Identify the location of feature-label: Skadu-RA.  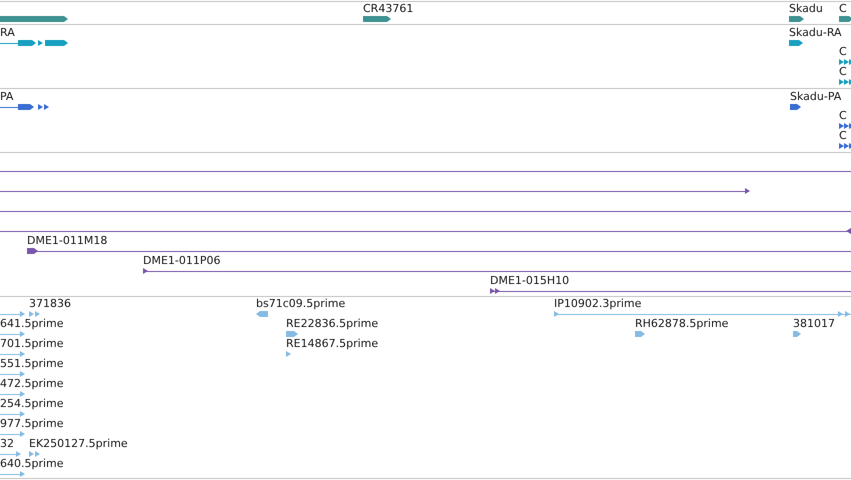
(815, 33).